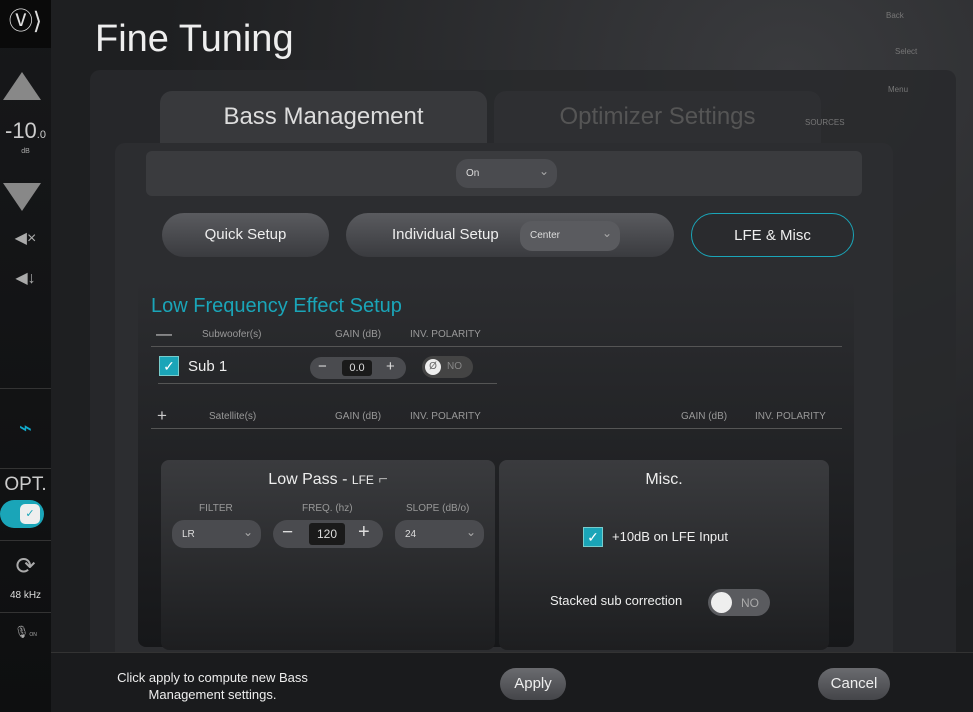 The width and height of the screenshot is (973, 712). Describe the element at coordinates (593, 537) in the screenshot. I see `lfe-boost-checkbox: ✓` at that location.